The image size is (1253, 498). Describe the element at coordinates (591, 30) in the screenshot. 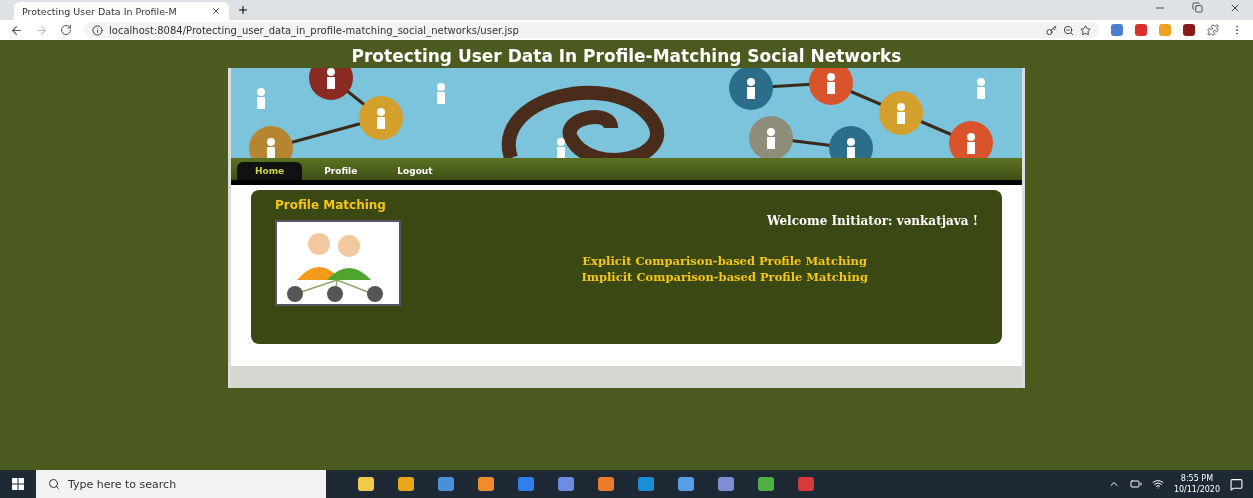

I see `address-bar: localhost:8084/Protecting_user_data_in_profile-matching_social_networks/user.jsp` at that location.